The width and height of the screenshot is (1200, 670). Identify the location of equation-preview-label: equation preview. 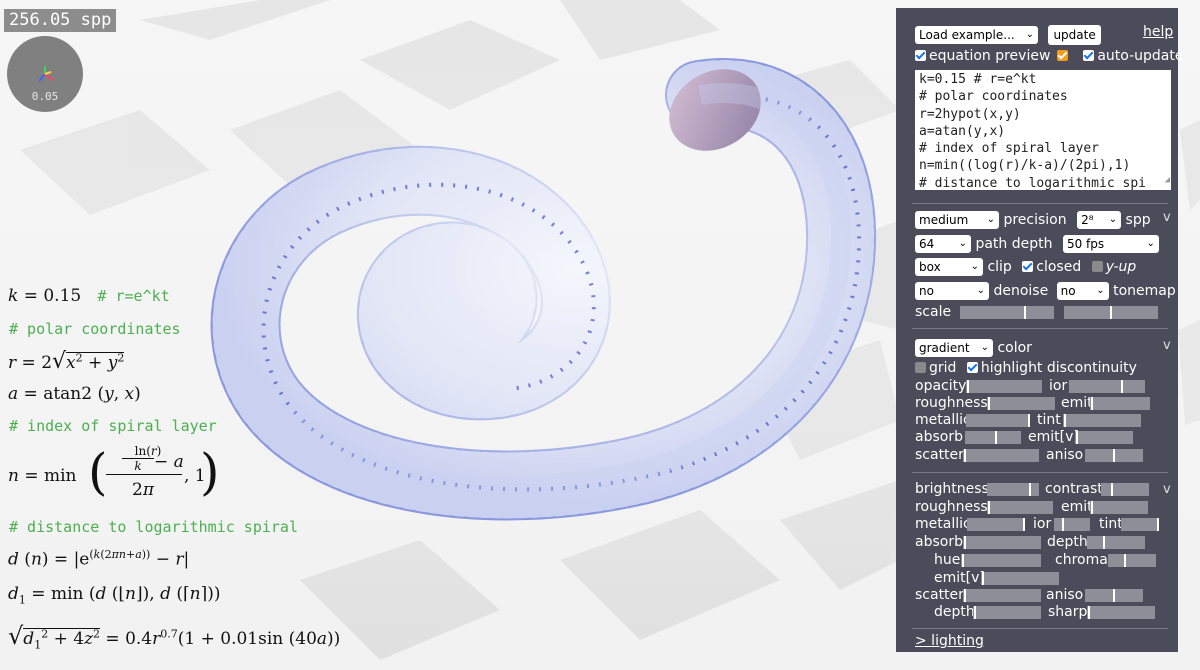
(990, 56).